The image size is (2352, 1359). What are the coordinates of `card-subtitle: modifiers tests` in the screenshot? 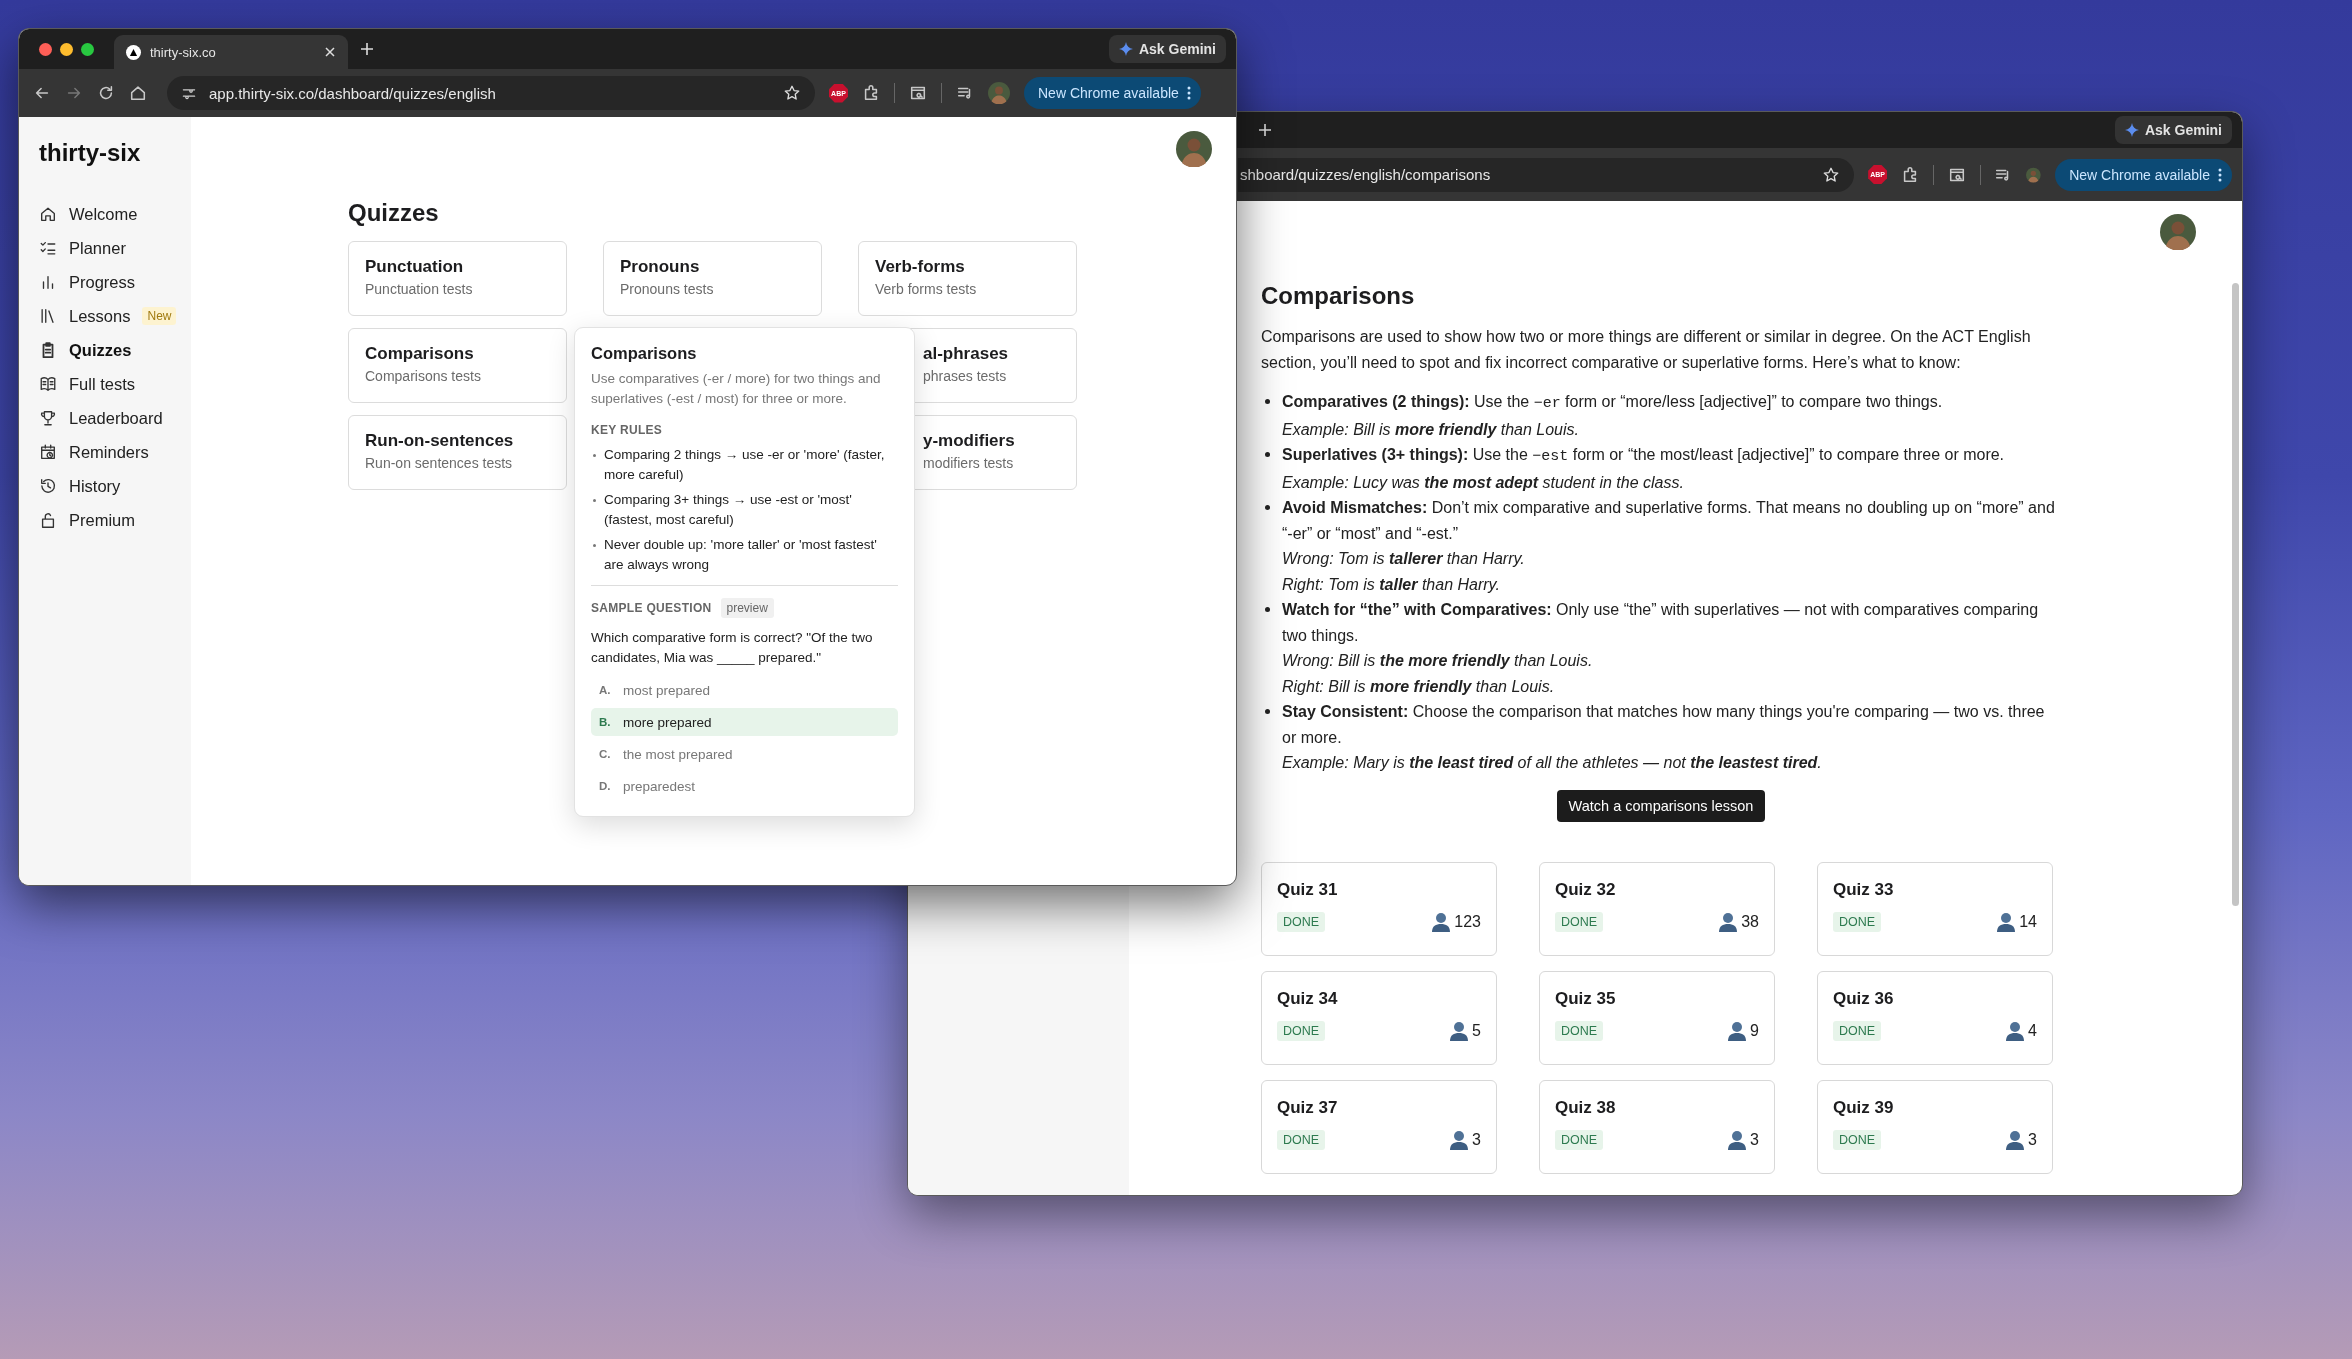 It's located at (969, 463).